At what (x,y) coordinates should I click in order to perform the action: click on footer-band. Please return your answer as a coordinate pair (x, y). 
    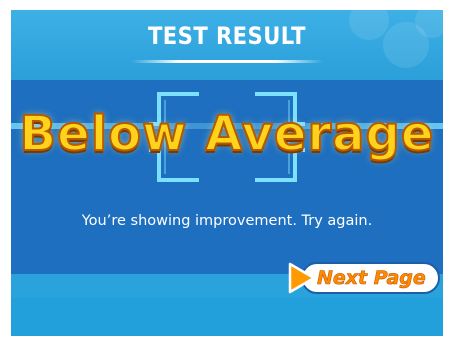
    Looking at the image, I should click on (227, 317).